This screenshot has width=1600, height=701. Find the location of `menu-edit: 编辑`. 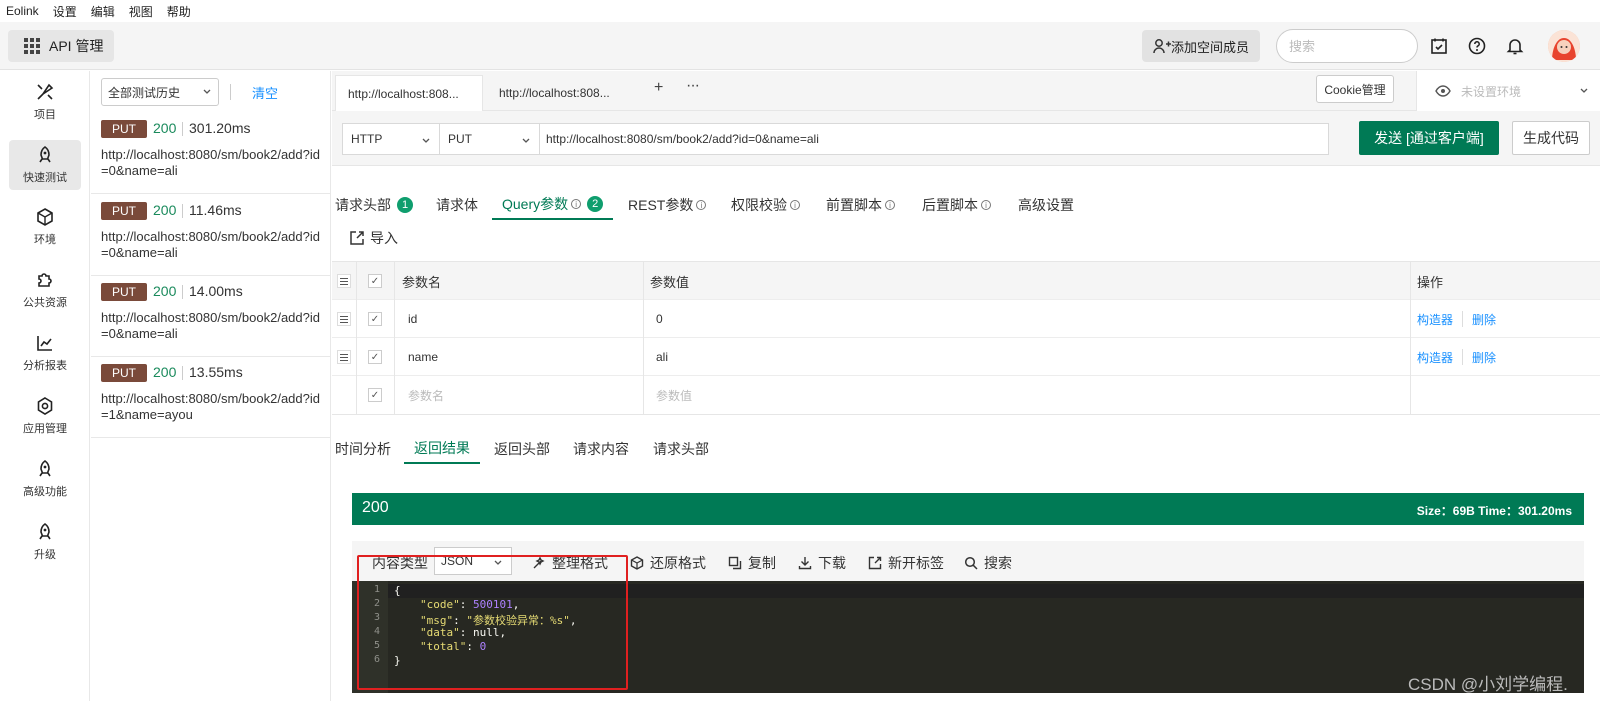

menu-edit: 编辑 is located at coordinates (103, 11).